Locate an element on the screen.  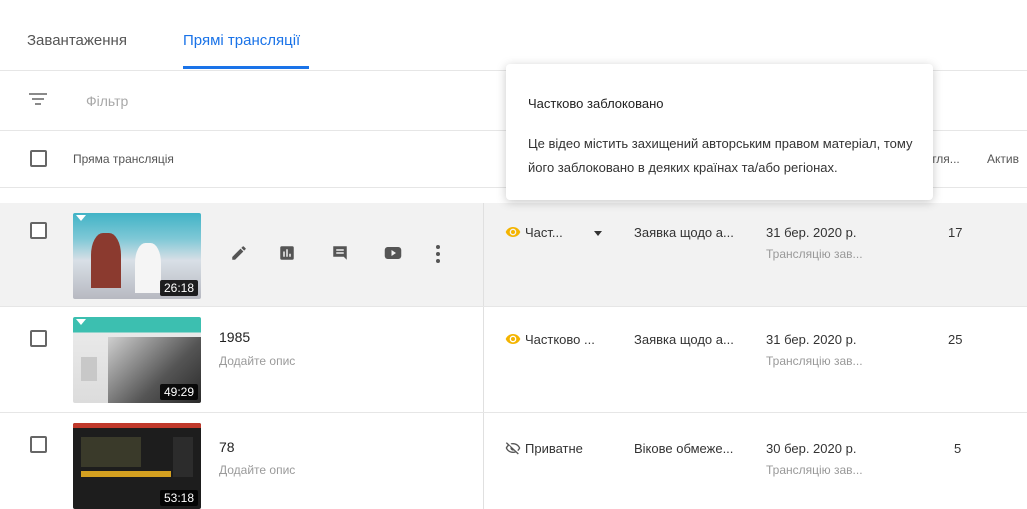
video-duration: 53:18 is located at coordinates (178, 498).